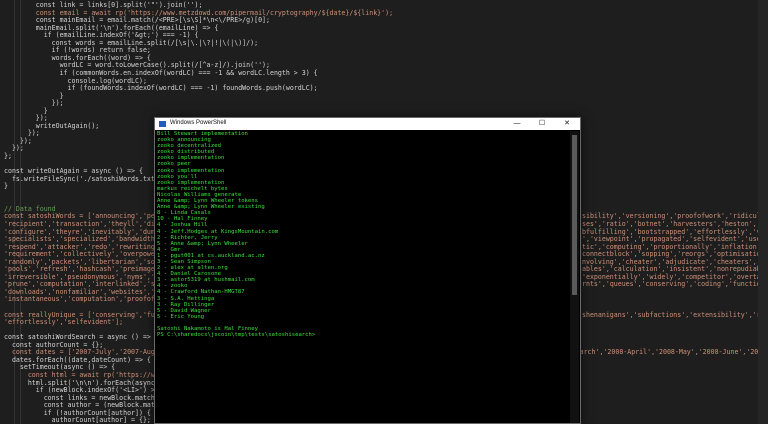 Image resolution: width=768 pixels, height=424 pixels. I want to click on code-line: authorCount[author] = {};, so click(77, 419).